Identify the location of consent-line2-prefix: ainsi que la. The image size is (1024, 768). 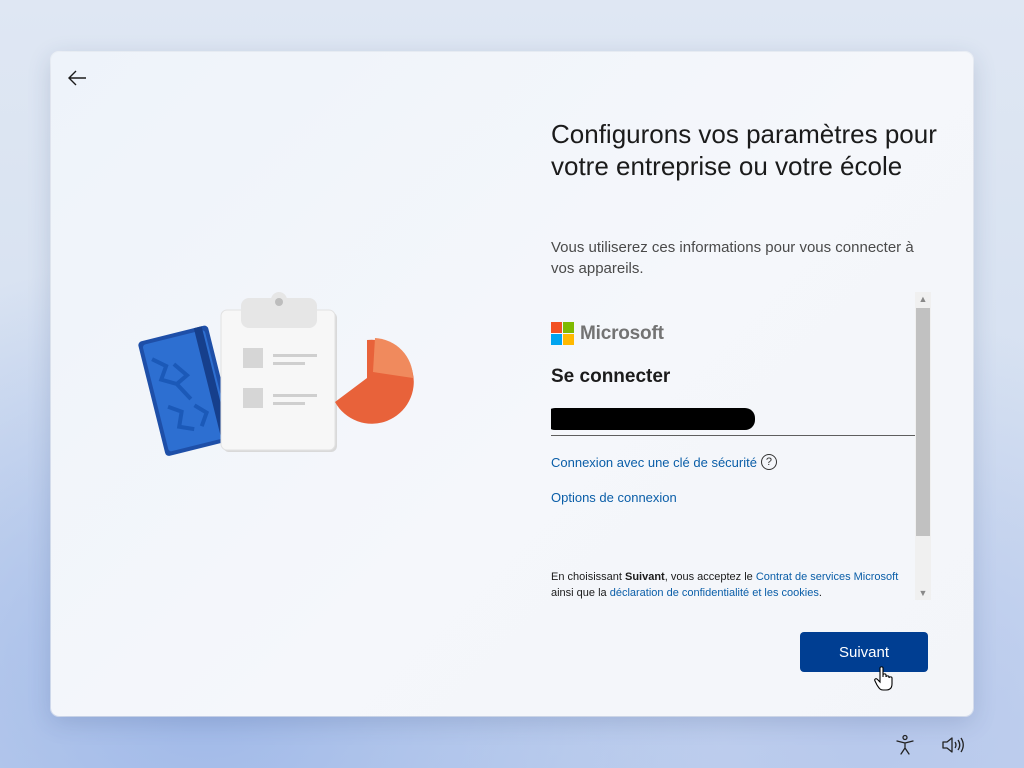
(580, 593).